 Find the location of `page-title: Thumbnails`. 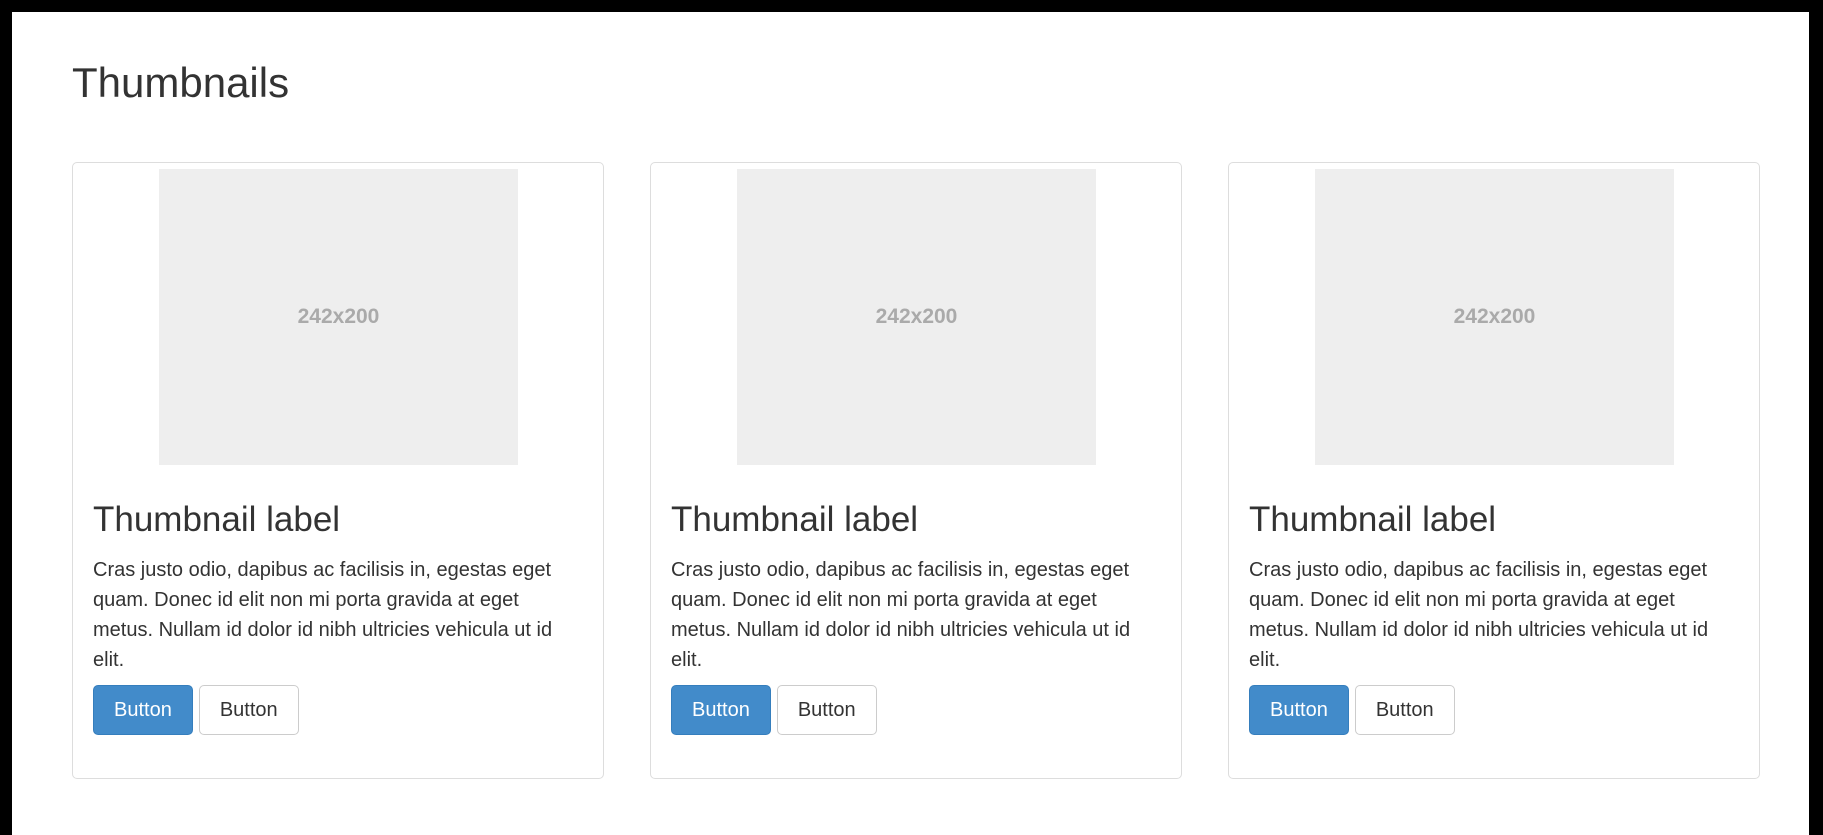

page-title: Thumbnails is located at coordinates (181, 82).